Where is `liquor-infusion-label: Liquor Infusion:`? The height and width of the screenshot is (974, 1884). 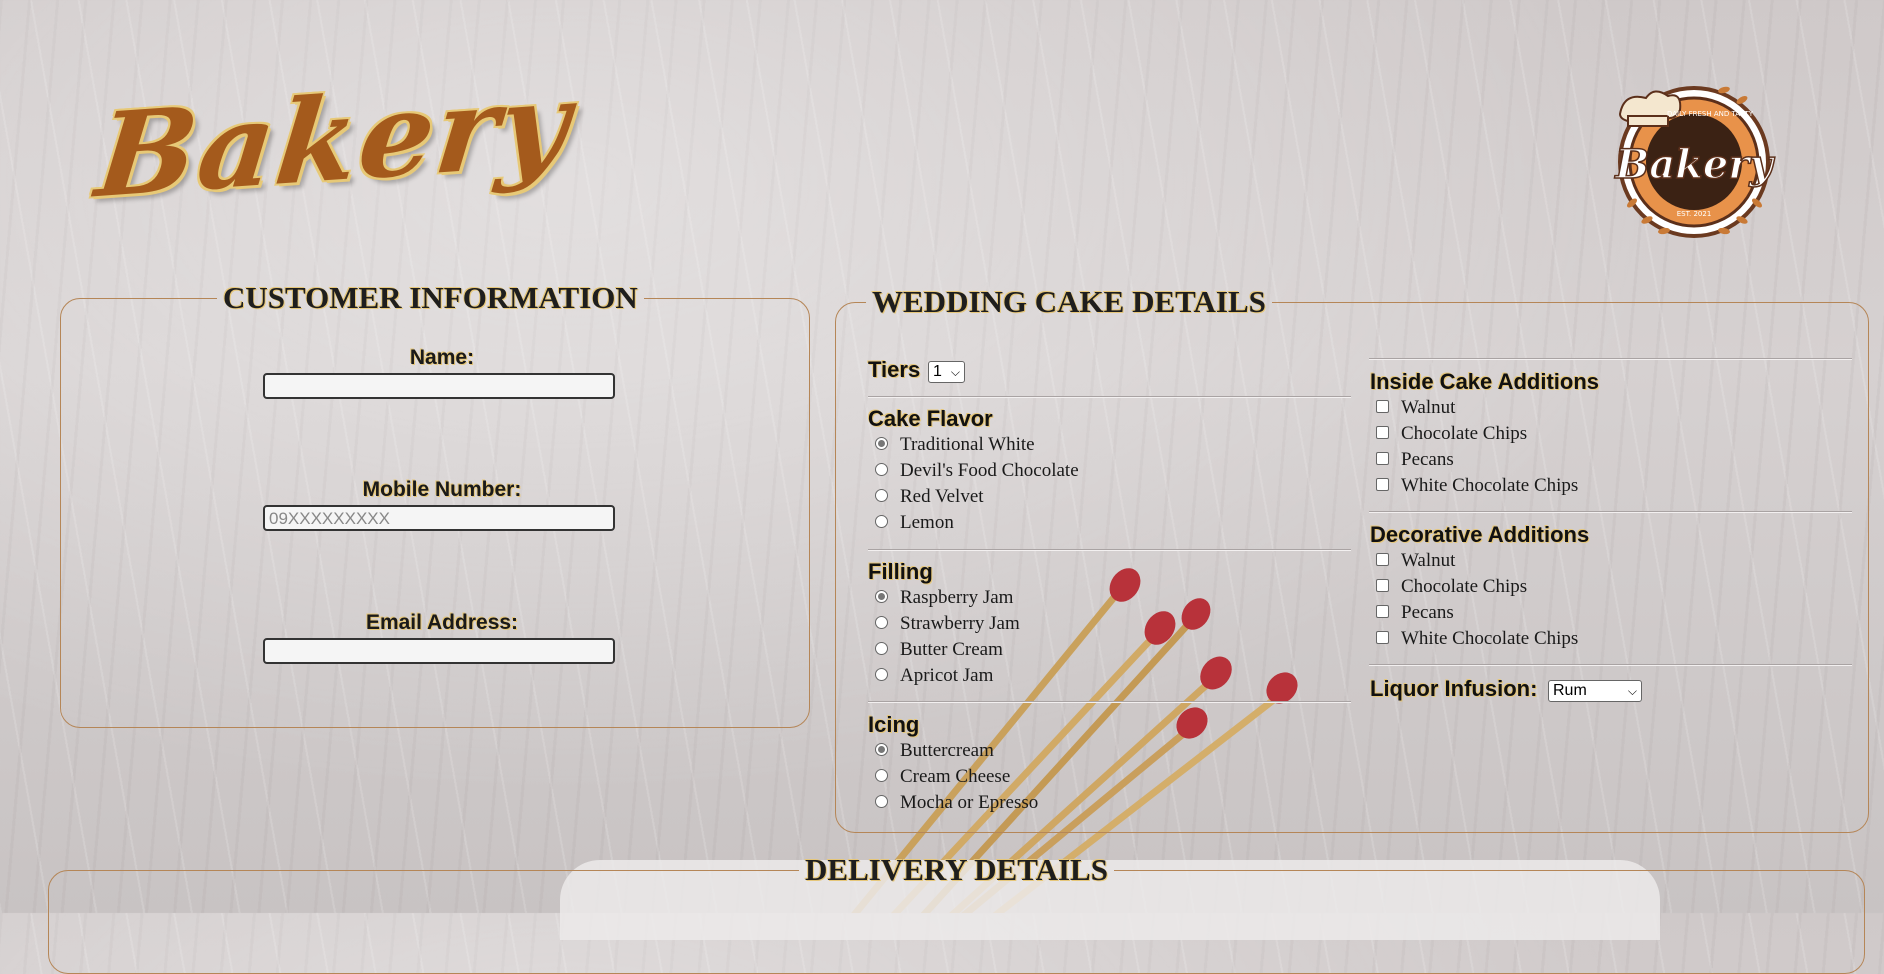
liquor-infusion-label: Liquor Infusion: is located at coordinates (1454, 688).